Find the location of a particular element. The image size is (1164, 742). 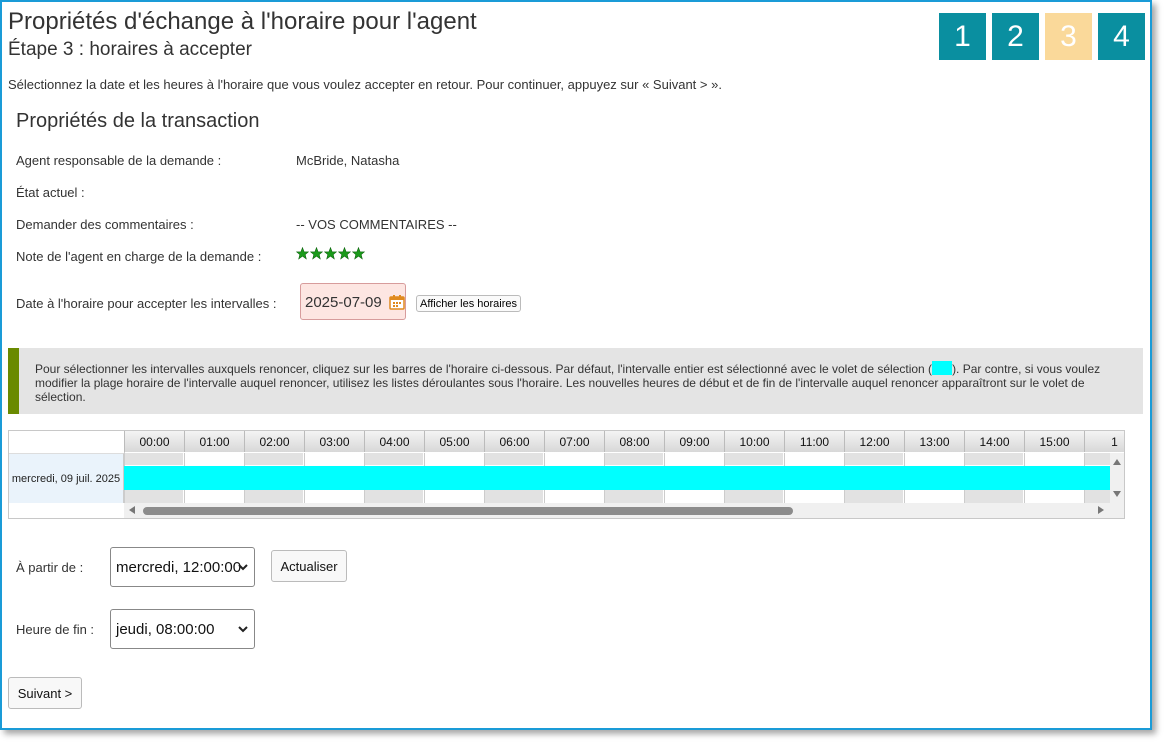

date-input: 2025-07-09 is located at coordinates (353, 301).